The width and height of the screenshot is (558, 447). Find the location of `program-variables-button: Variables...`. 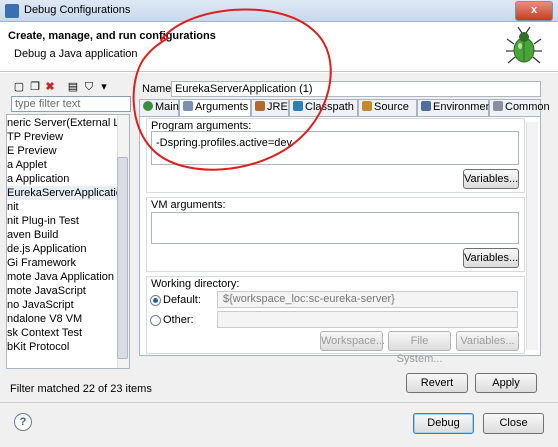

program-variables-button: Variables... is located at coordinates (491, 179).